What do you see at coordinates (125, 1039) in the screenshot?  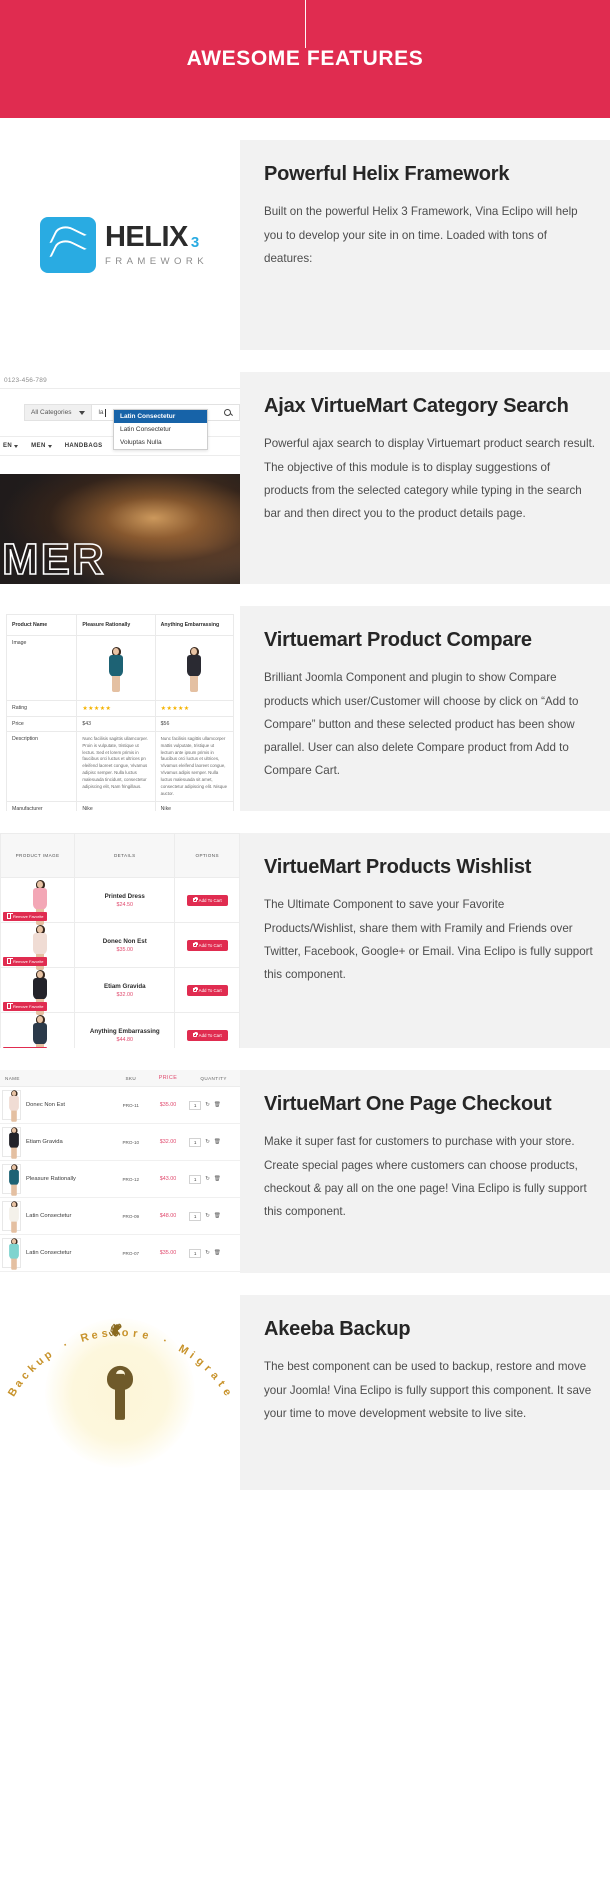 I see `product-price: $44.80` at bounding box center [125, 1039].